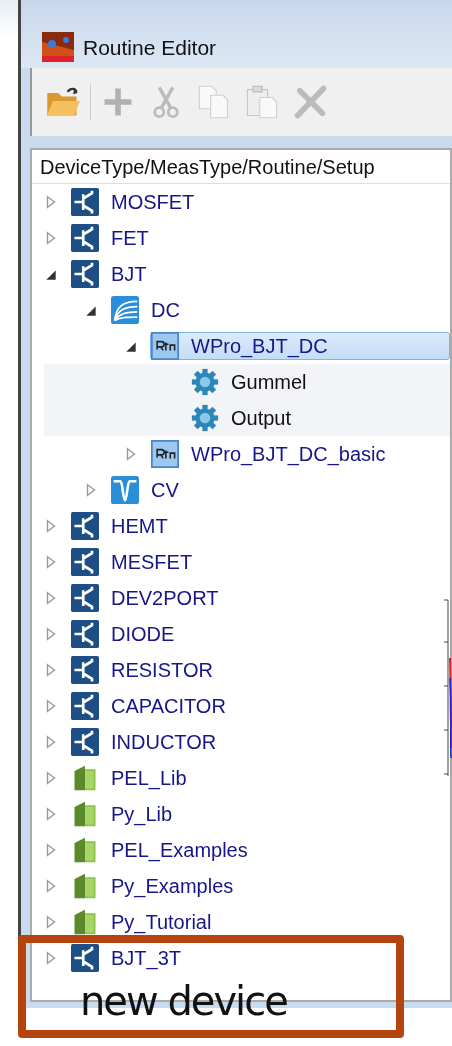  What do you see at coordinates (280, 310) in the screenshot?
I see `tree-item: DC` at bounding box center [280, 310].